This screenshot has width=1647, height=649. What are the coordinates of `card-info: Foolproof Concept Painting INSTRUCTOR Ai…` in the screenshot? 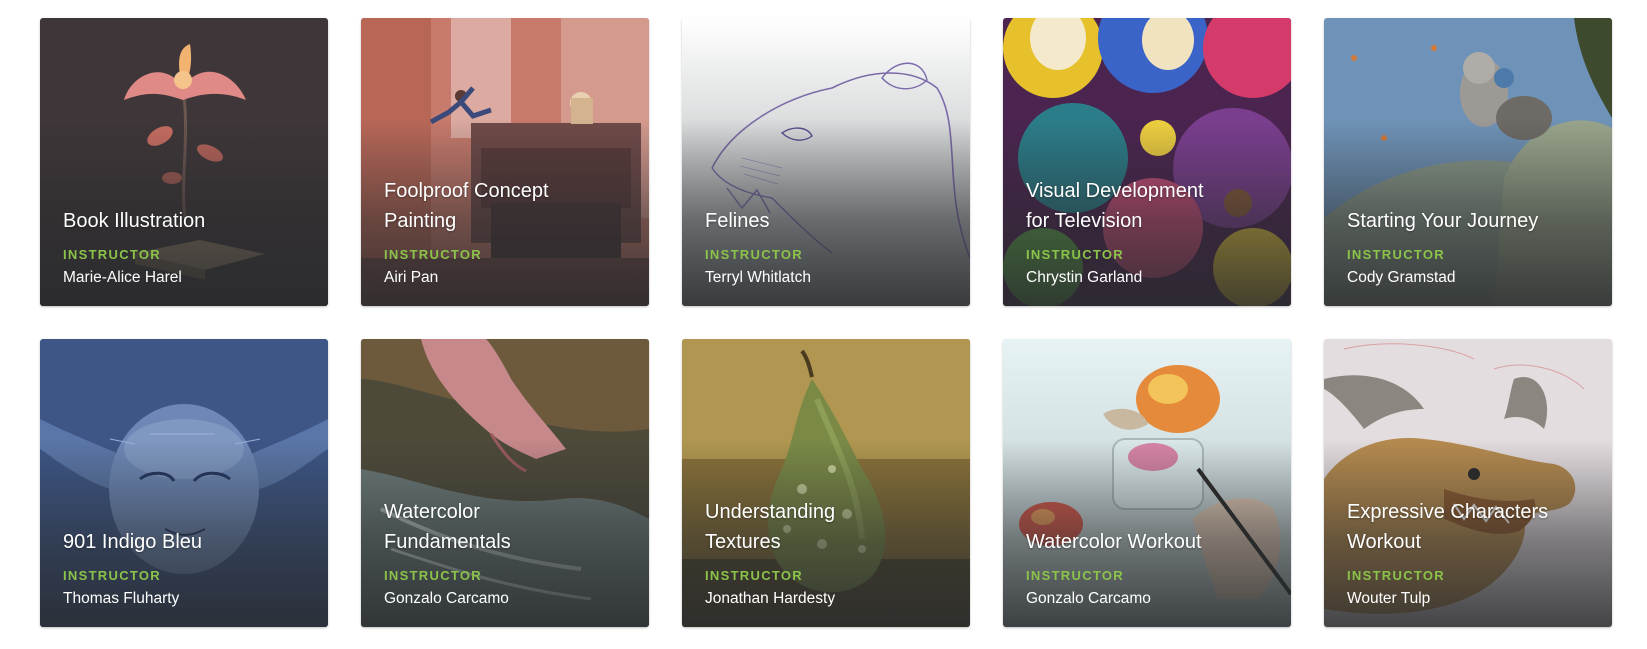 It's located at (508, 232).